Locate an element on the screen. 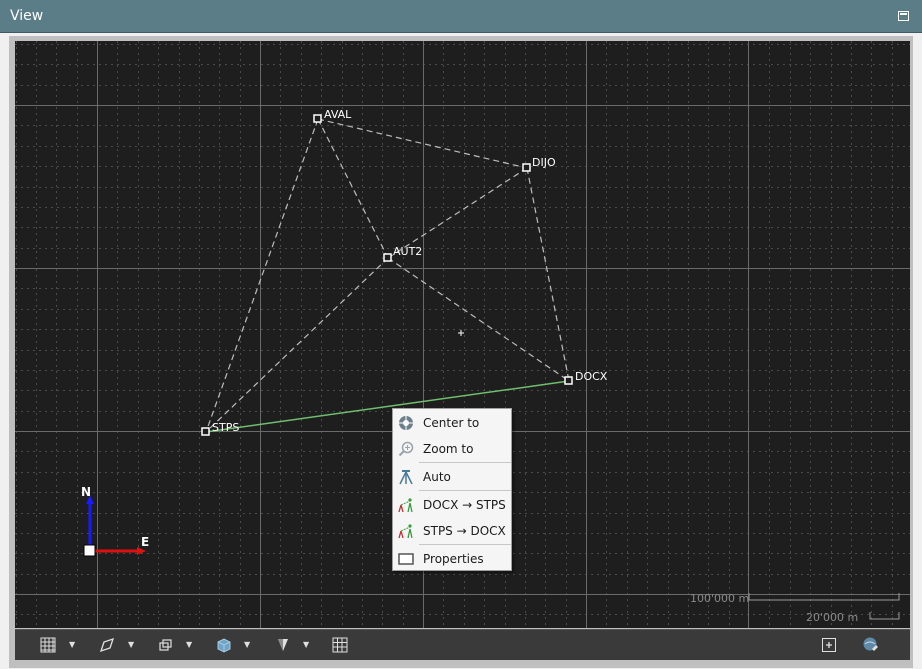 This screenshot has width=922, height=669. brightness-icon is located at coordinates (283, 645).